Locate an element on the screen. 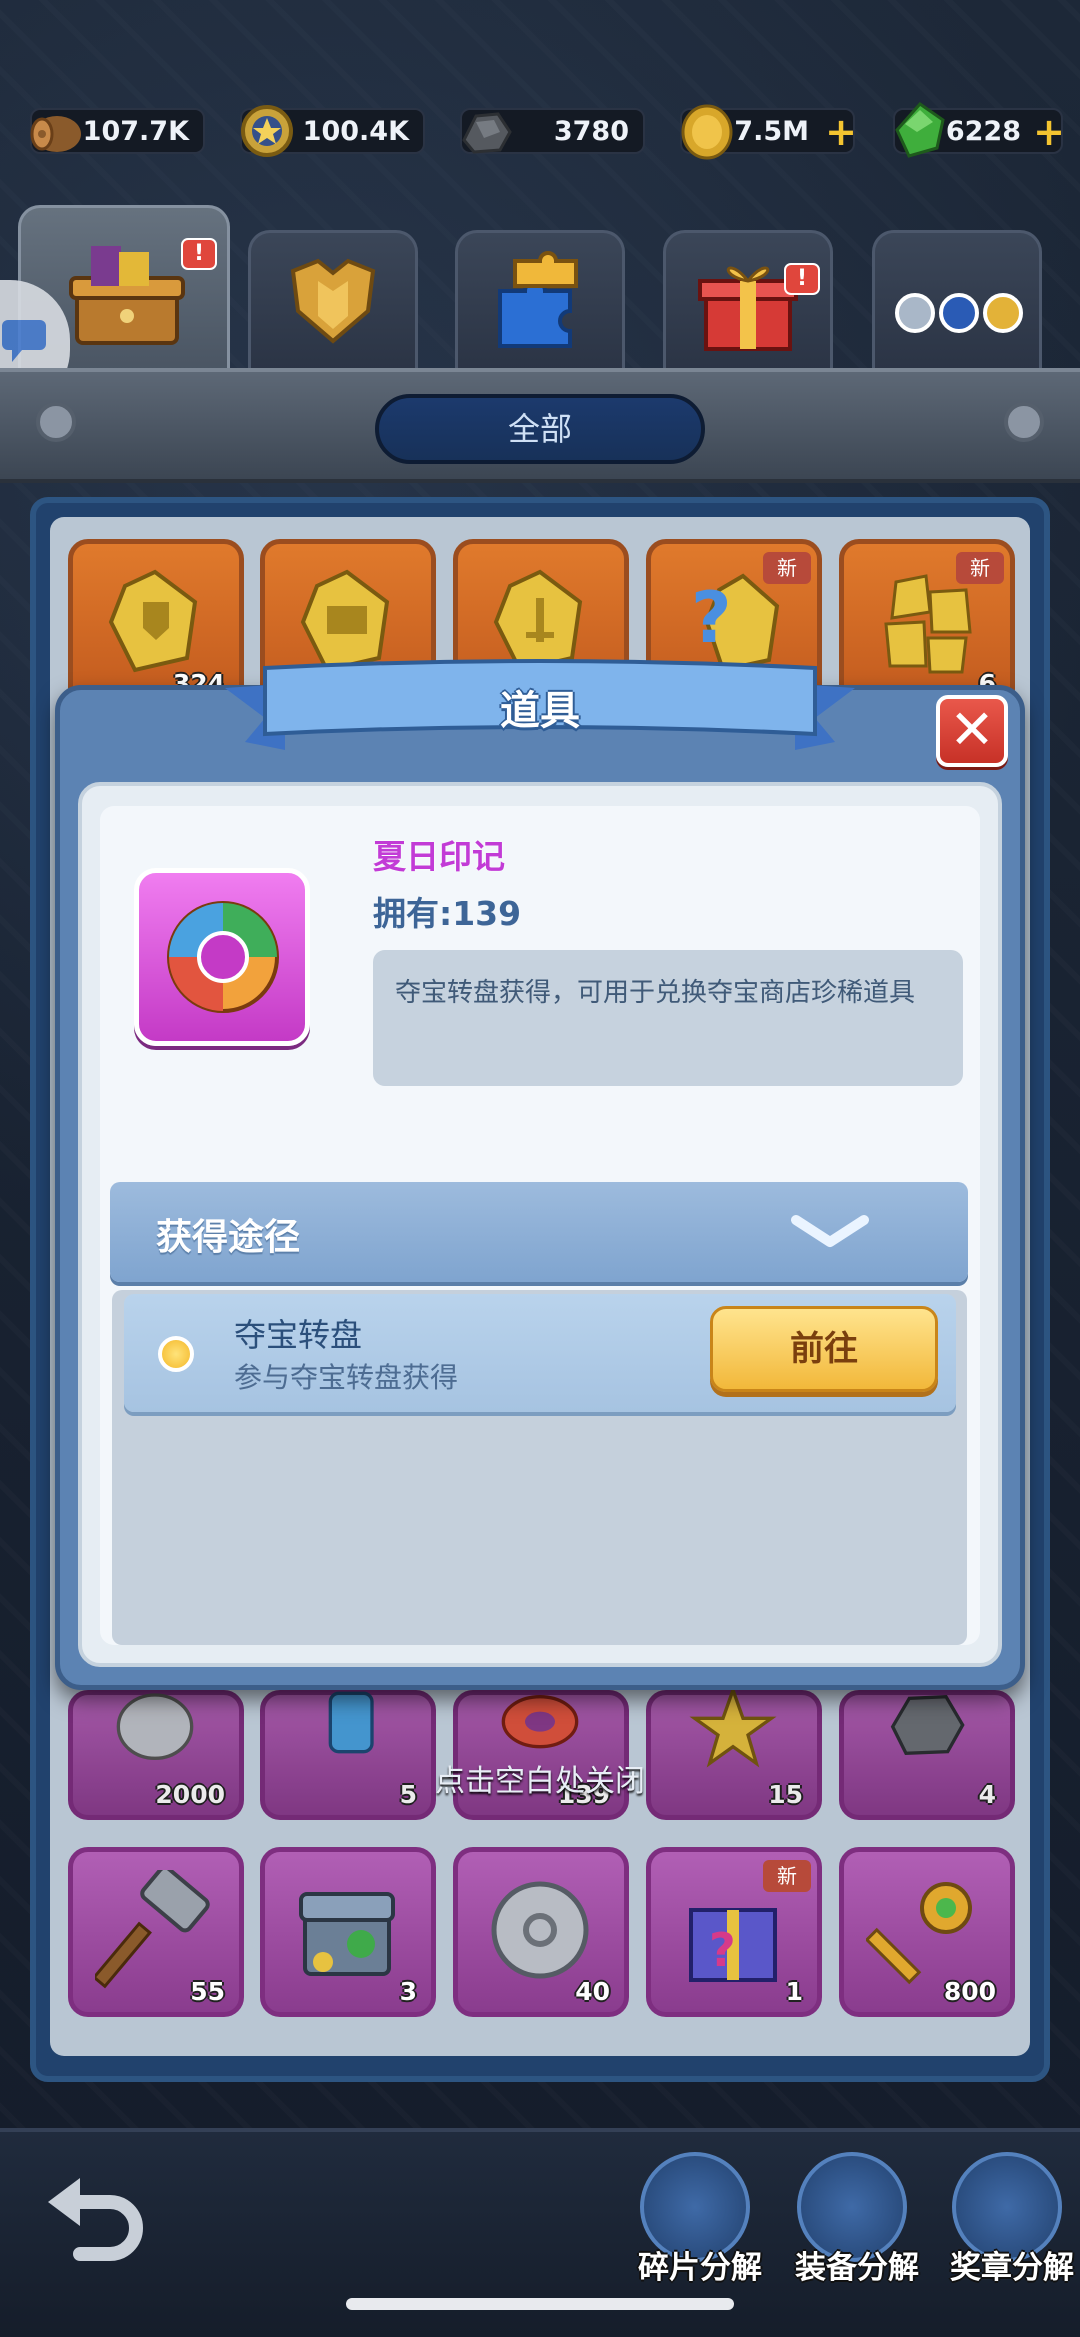  item-count: 1 is located at coordinates (794, 1991).